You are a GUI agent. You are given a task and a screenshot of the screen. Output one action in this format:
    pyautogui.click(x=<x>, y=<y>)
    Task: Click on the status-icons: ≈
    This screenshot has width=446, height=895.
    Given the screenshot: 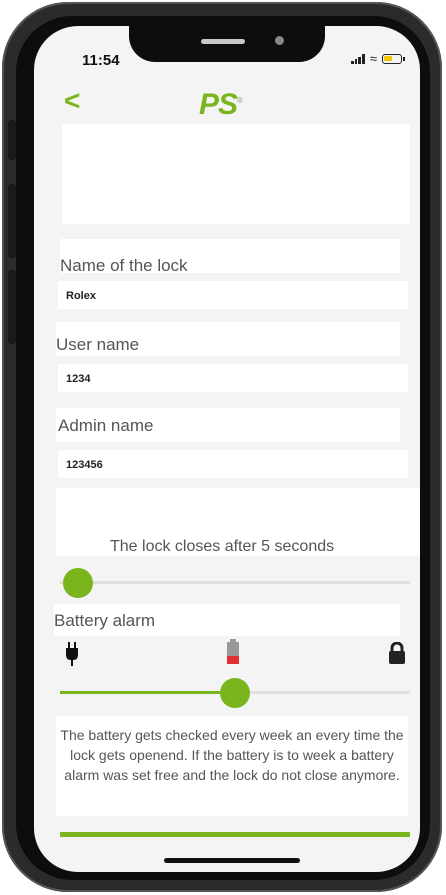 What is the action you would take?
    pyautogui.click(x=377, y=58)
    